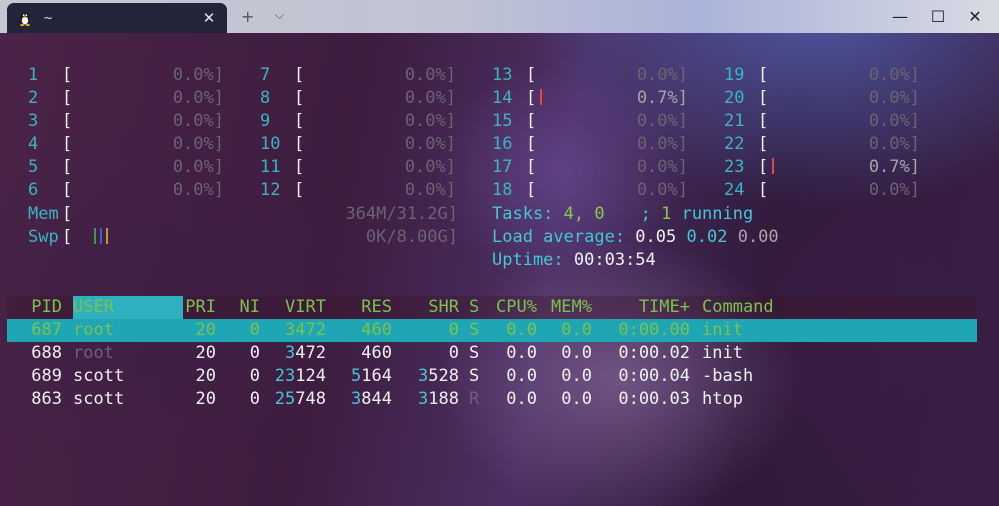 The height and width of the screenshot is (506, 999). I want to click on cpu-label: 5, so click(33, 167).